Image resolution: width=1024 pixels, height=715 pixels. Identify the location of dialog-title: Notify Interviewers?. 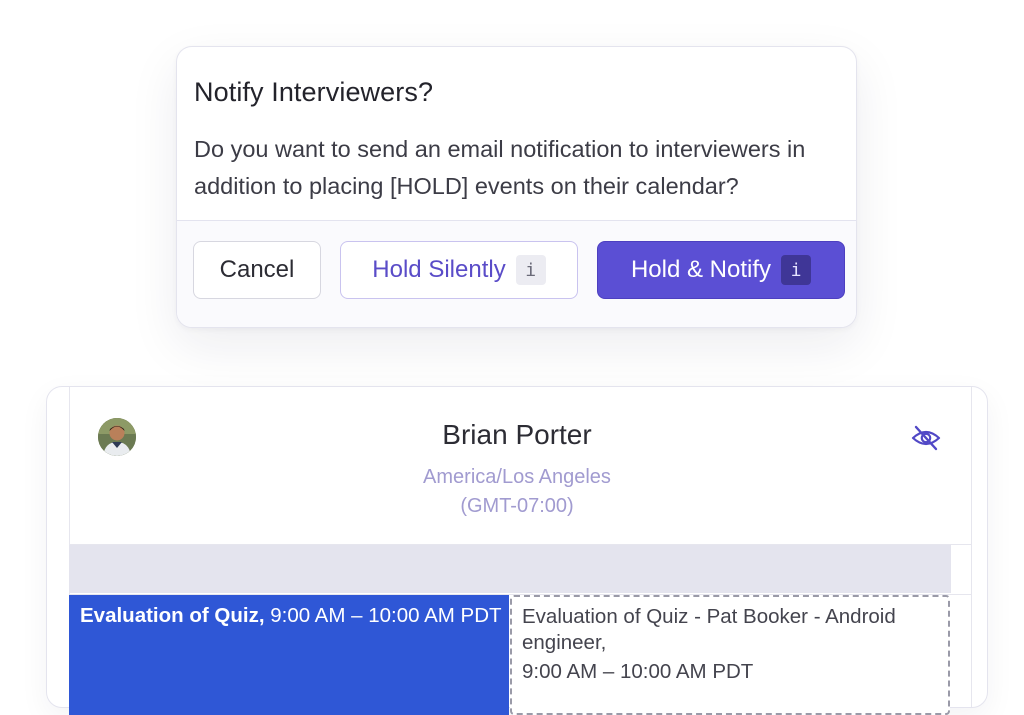
(314, 92).